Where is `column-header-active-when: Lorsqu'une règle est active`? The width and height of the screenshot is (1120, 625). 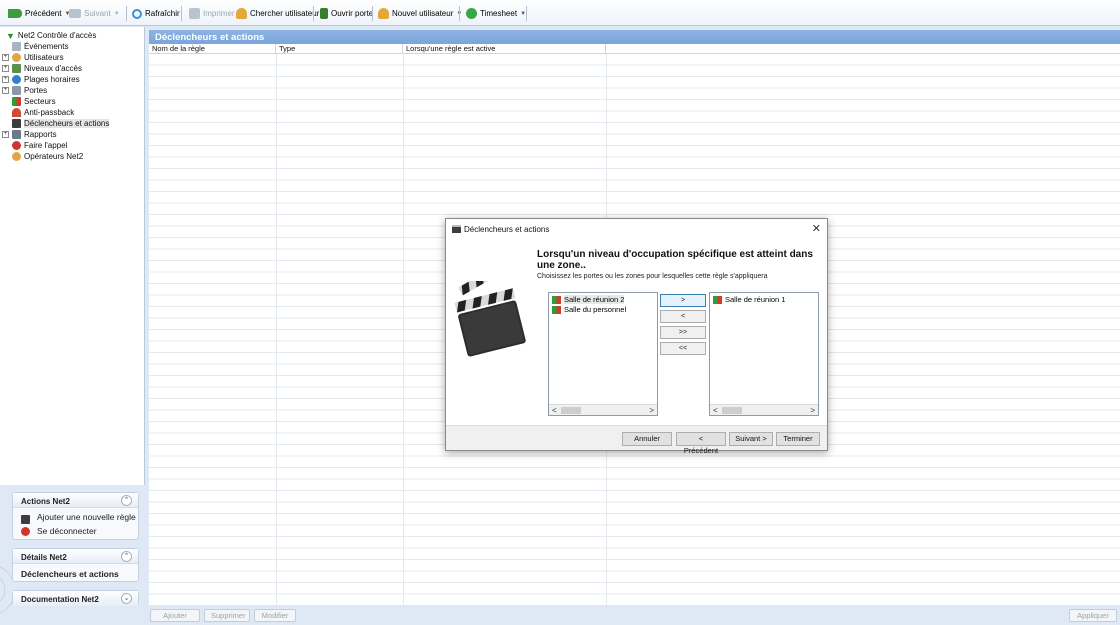
column-header-active-when: Lorsqu'une règle est active is located at coordinates (504, 49).